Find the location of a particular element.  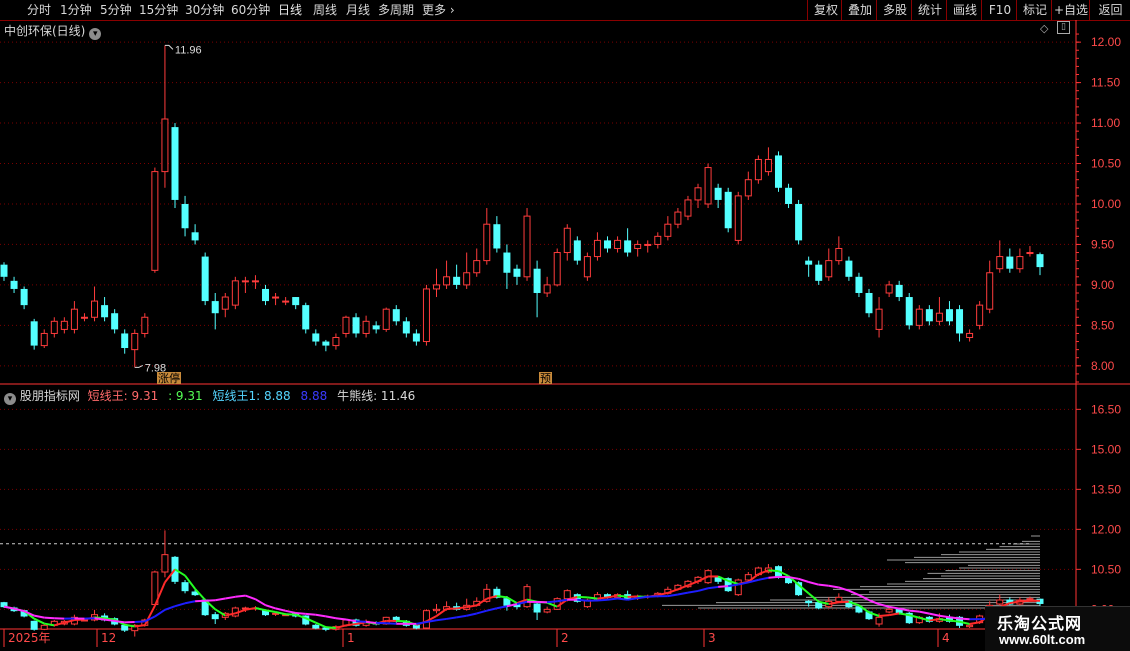

x-tick-label: 2 is located at coordinates (565, 638).